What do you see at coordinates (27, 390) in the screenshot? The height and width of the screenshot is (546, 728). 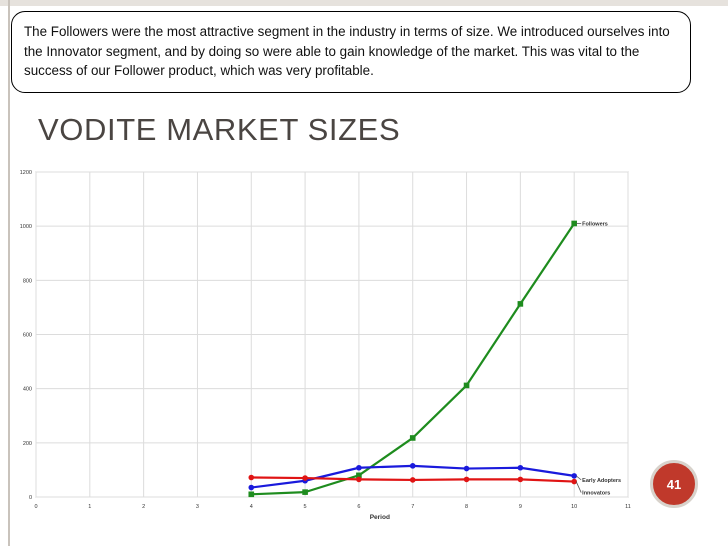 I see `y-tick-label: 400` at bounding box center [27, 390].